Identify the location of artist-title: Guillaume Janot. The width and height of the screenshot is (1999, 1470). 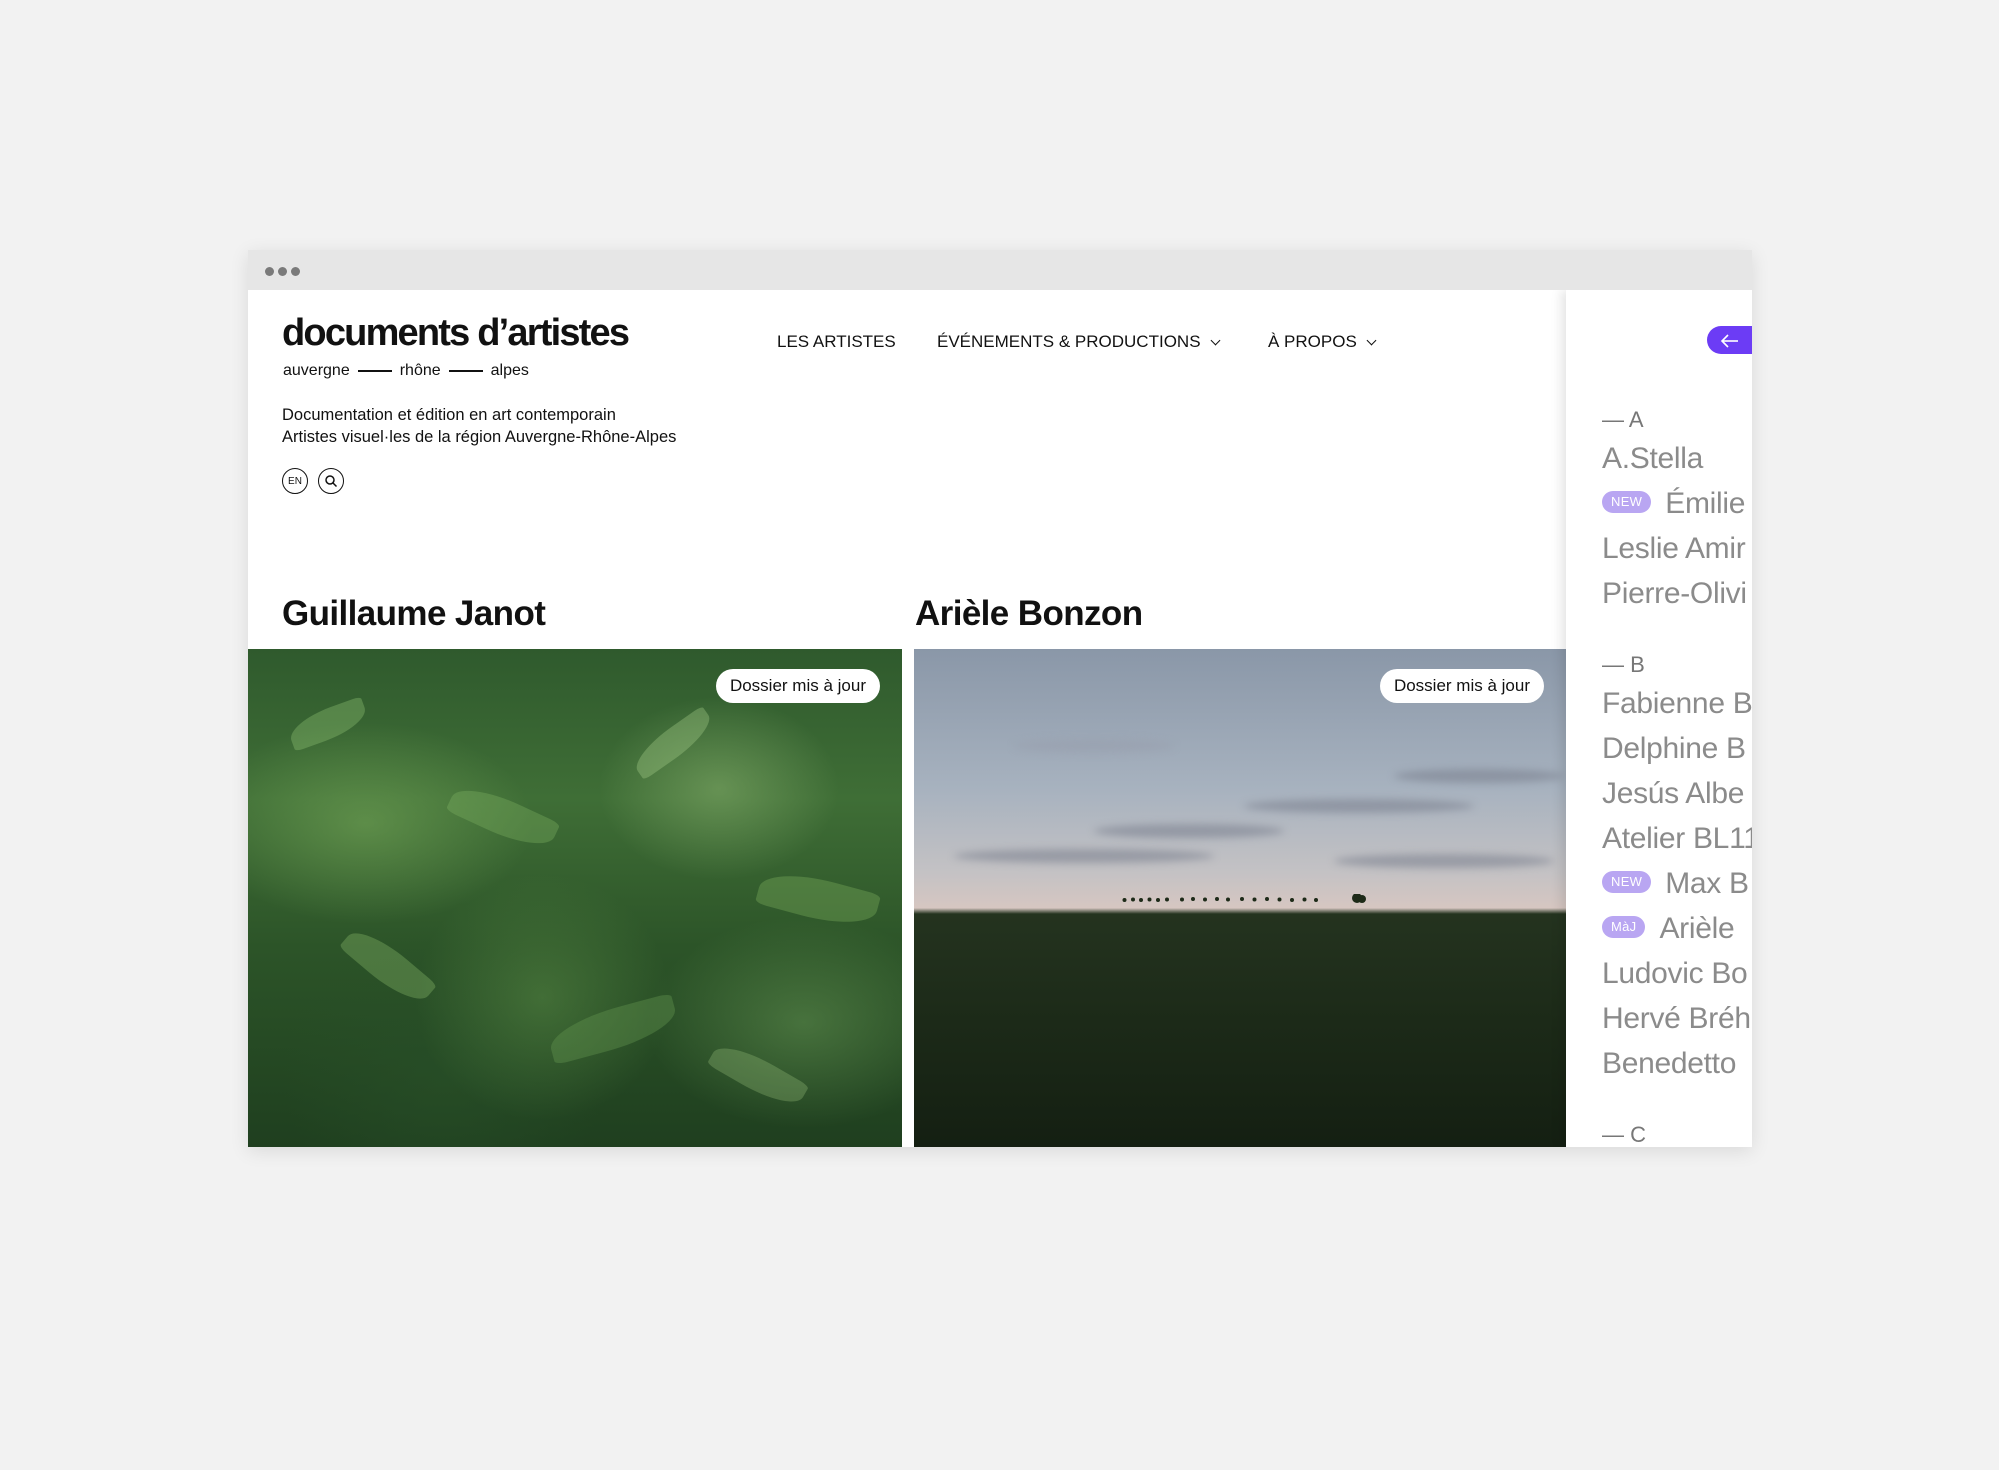
(414, 614).